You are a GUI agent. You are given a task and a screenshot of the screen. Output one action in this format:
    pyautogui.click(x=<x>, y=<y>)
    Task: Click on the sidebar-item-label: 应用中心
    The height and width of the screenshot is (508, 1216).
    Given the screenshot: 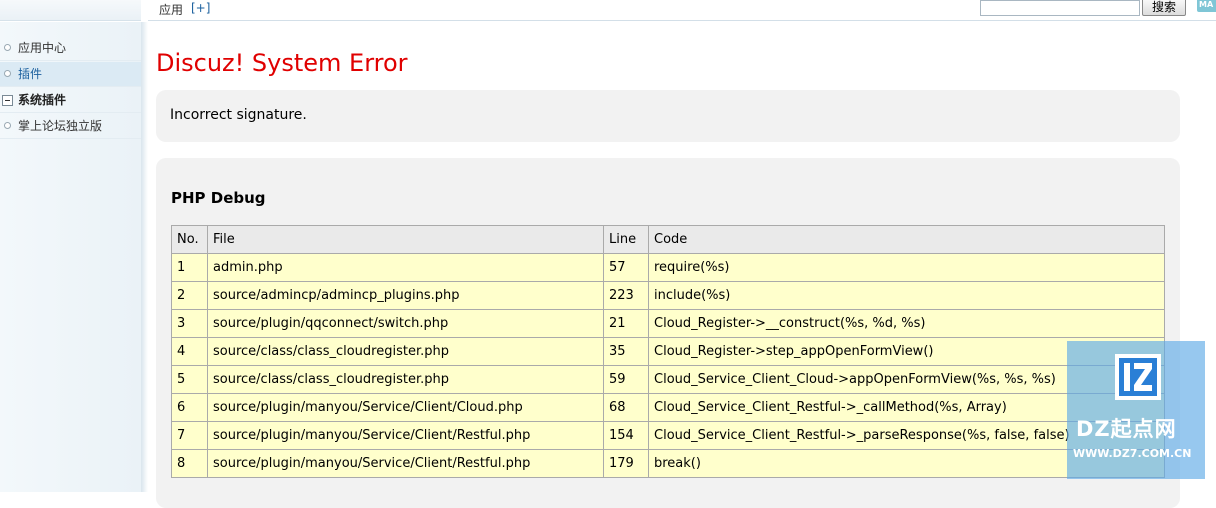 What is the action you would take?
    pyautogui.click(x=42, y=48)
    